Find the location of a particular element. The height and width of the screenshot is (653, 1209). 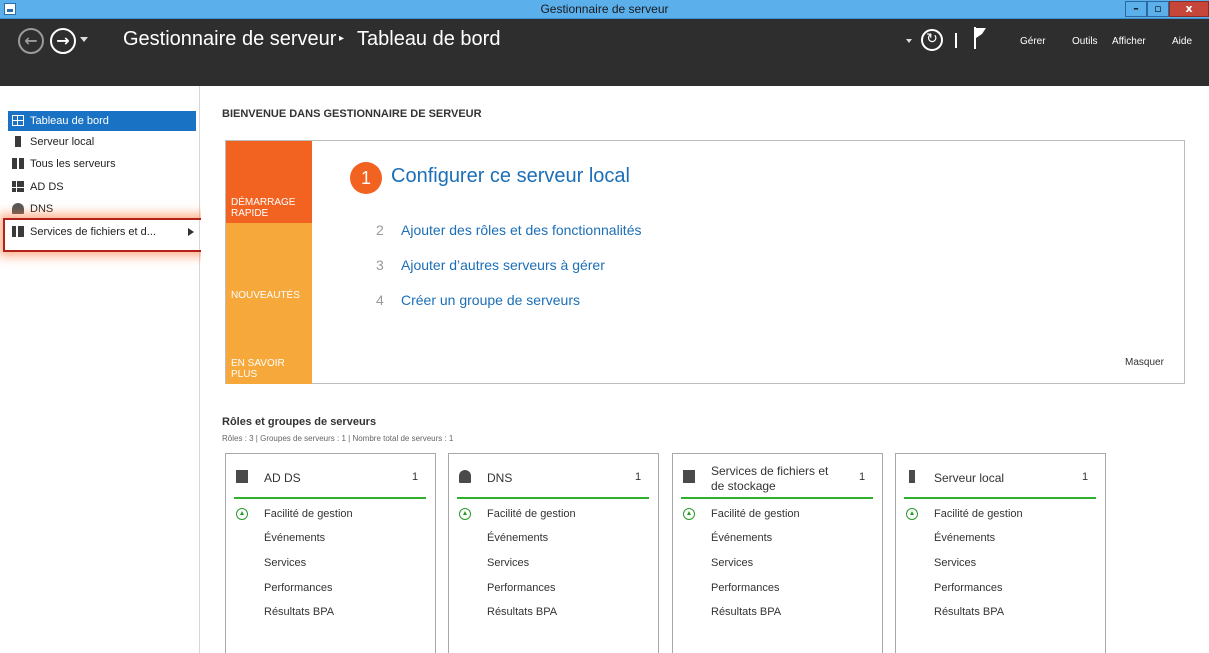

sidebar-item-all-servers: Tous les serveurs is located at coordinates (102, 164).